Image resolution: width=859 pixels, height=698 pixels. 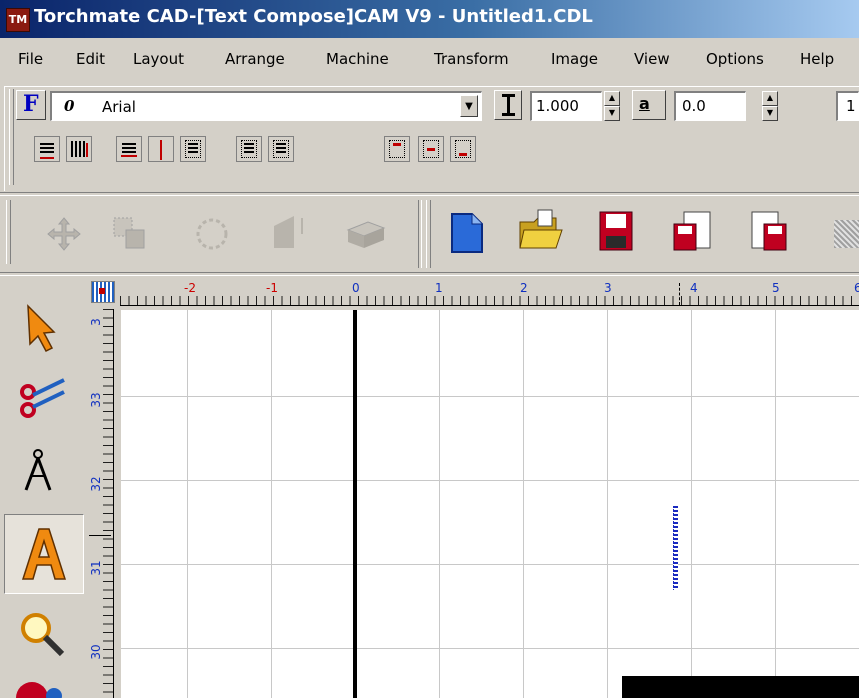 What do you see at coordinates (96, 484) in the screenshot?
I see `v-ruler-label: 32` at bounding box center [96, 484].